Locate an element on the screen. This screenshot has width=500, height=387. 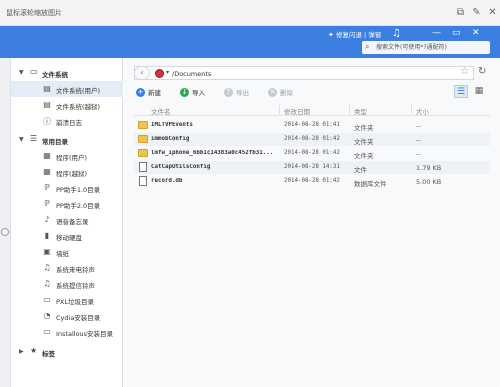
external-link-icon: ⧉ is located at coordinates (460, 12).